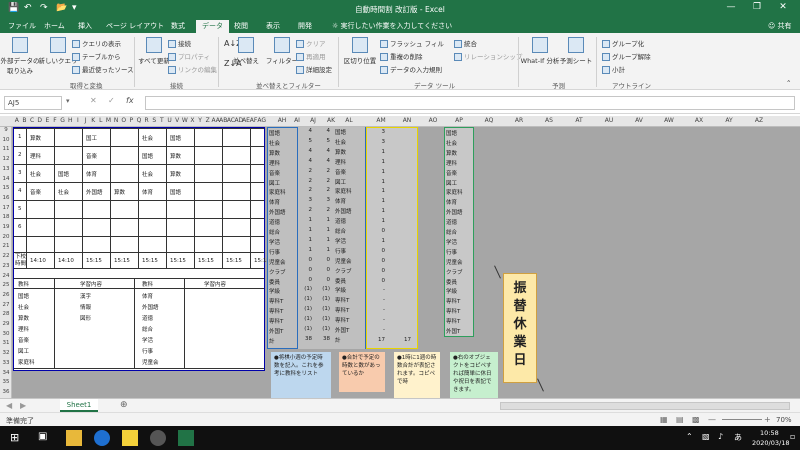  I want to click on subject-cell: 外国語, so click(343, 211).